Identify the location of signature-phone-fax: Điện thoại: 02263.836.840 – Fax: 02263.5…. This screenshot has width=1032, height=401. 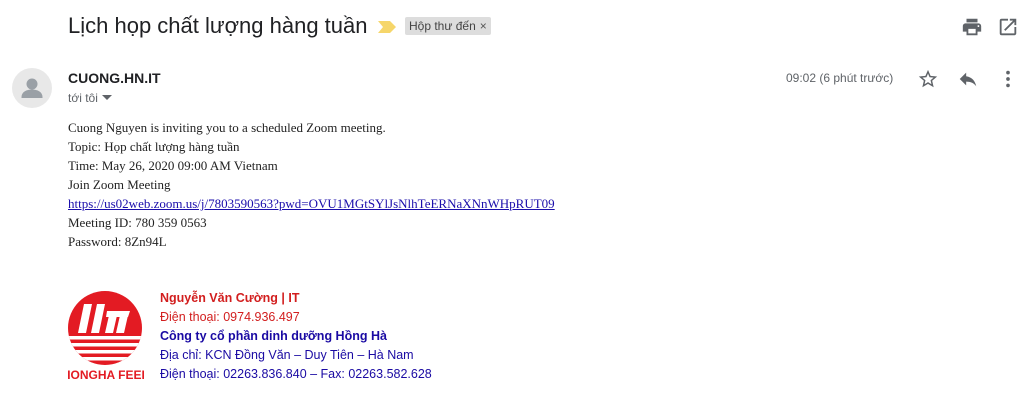
(296, 374).